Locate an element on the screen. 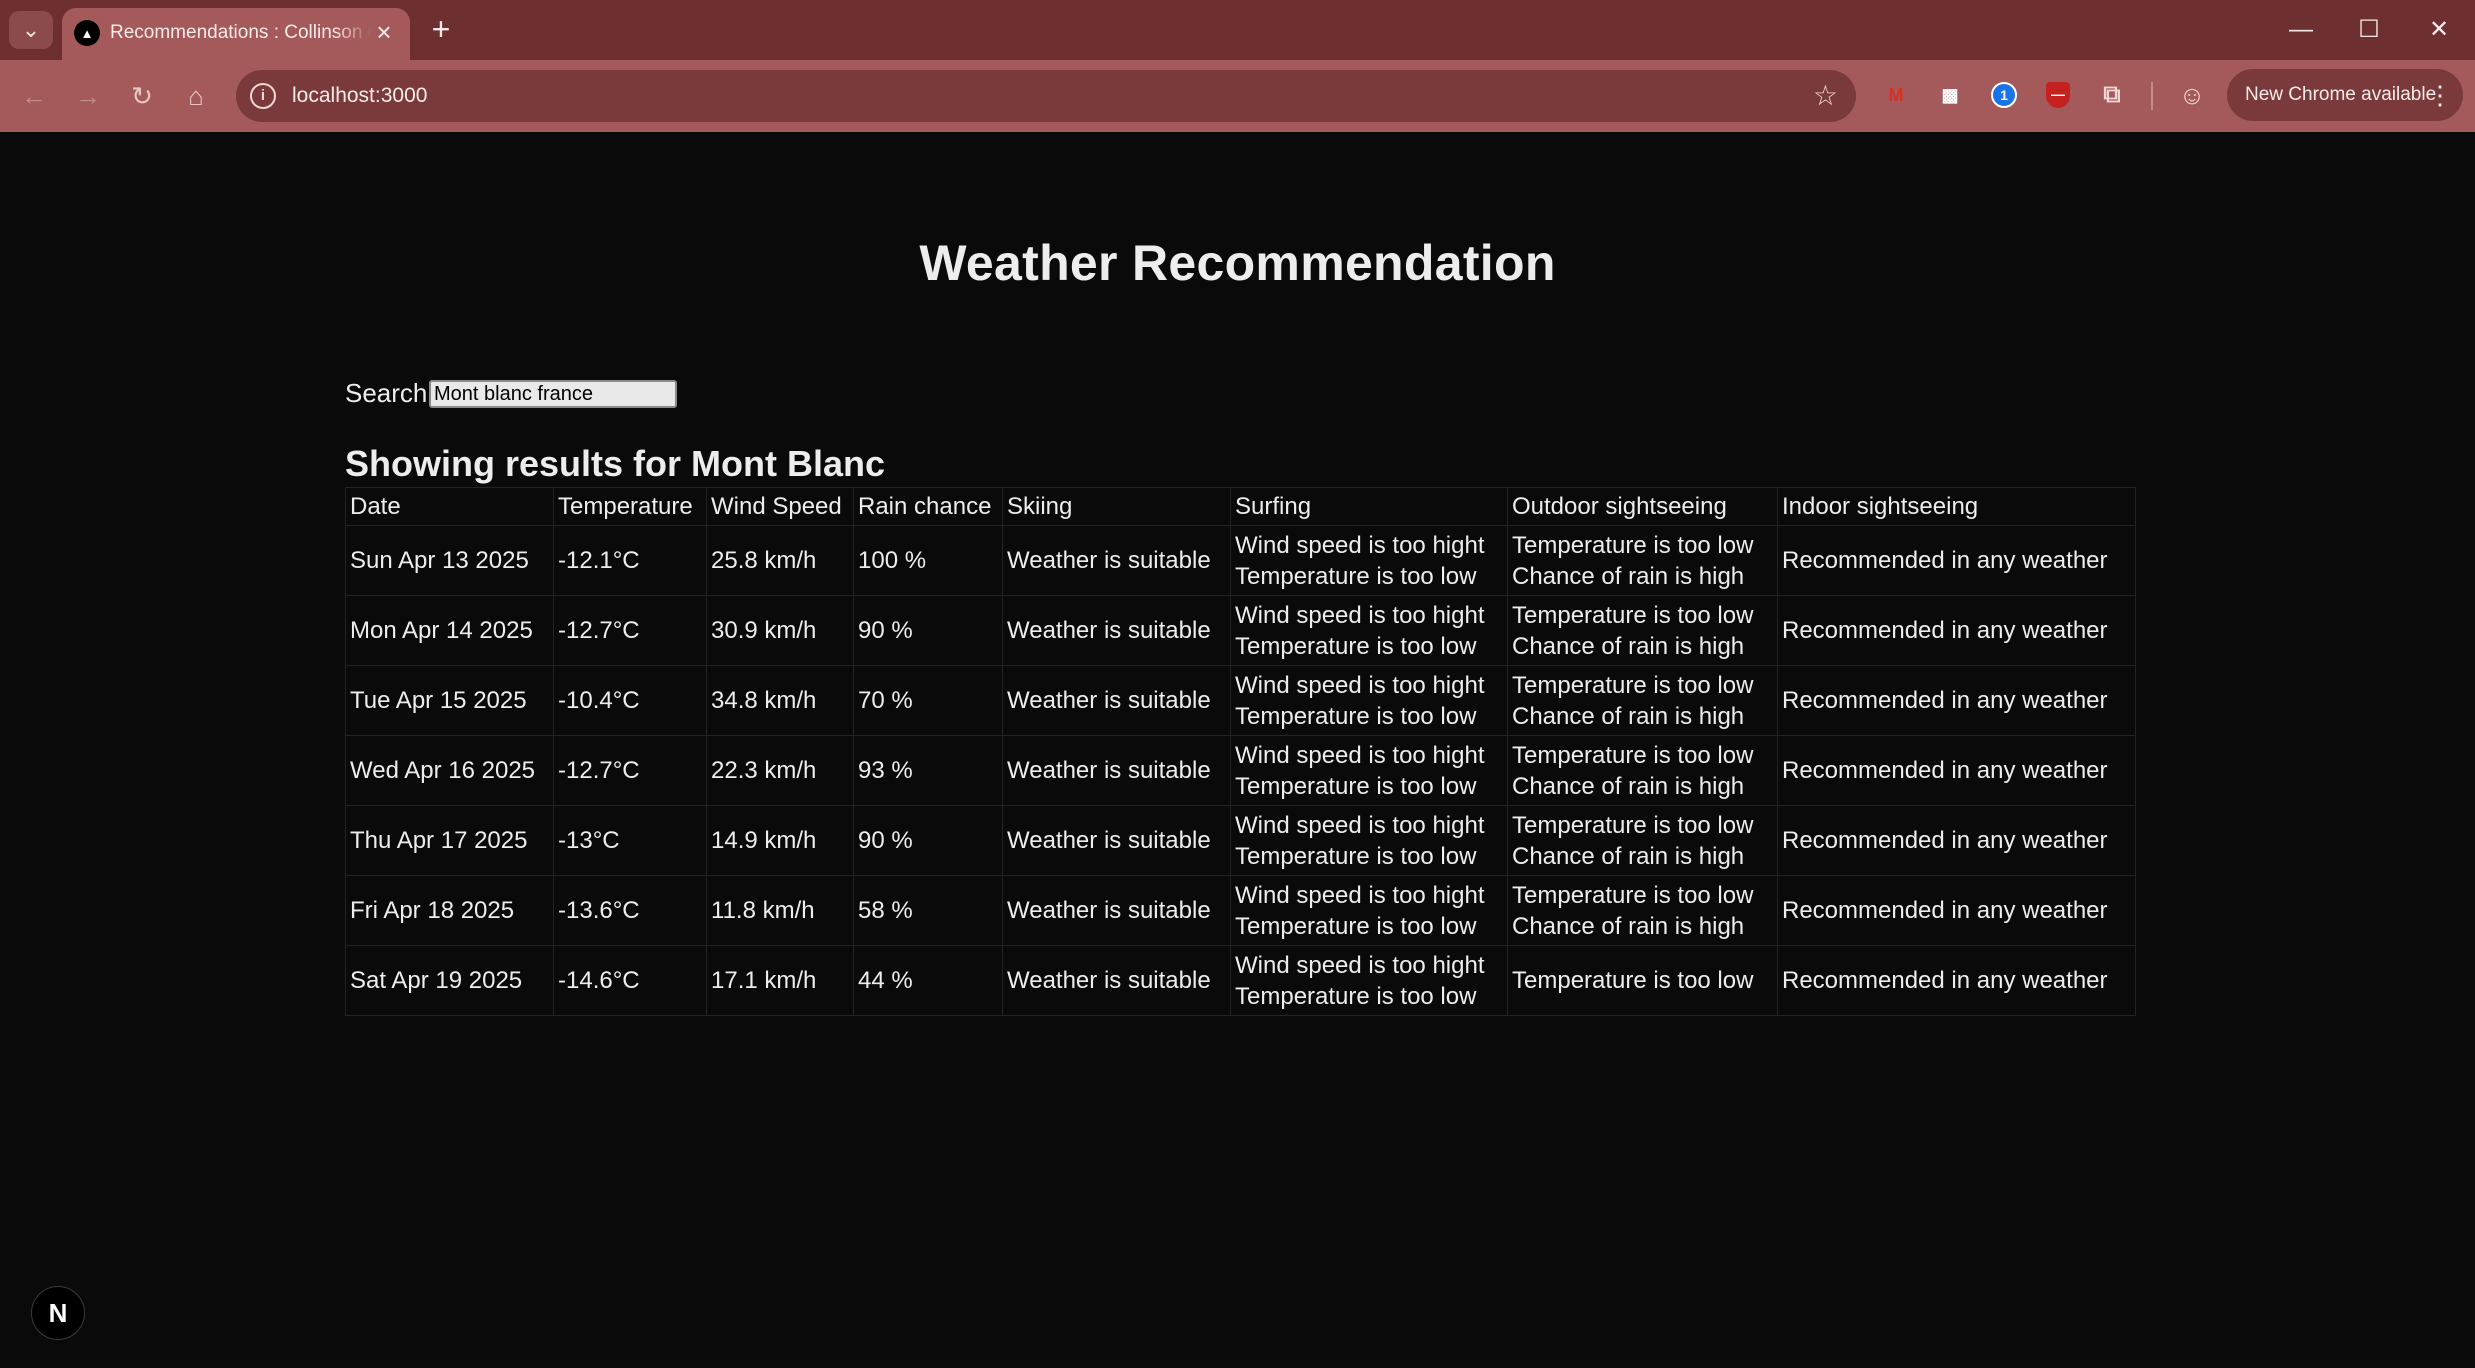  search-input is located at coordinates (553, 394).